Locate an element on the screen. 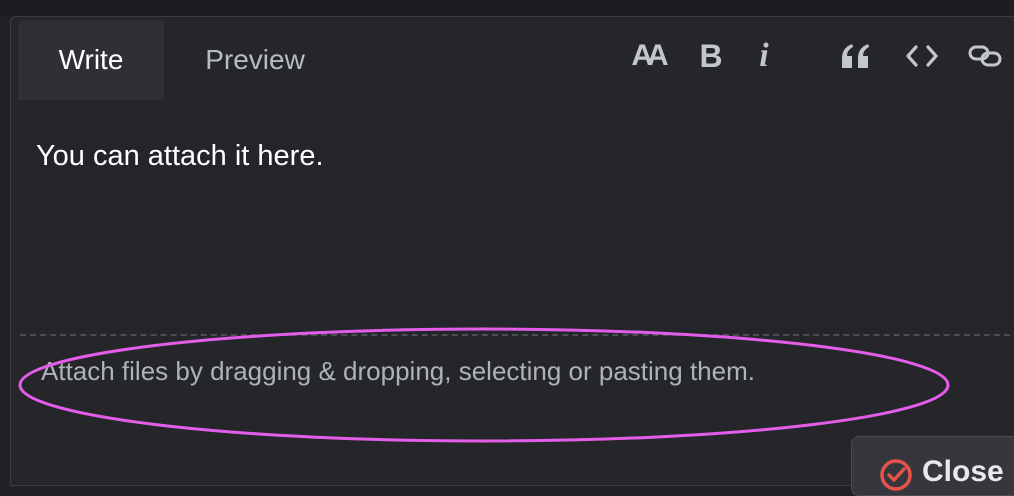 Image resolution: width=1014 pixels, height=496 pixels. italic-icon: i is located at coordinates (764, 56).